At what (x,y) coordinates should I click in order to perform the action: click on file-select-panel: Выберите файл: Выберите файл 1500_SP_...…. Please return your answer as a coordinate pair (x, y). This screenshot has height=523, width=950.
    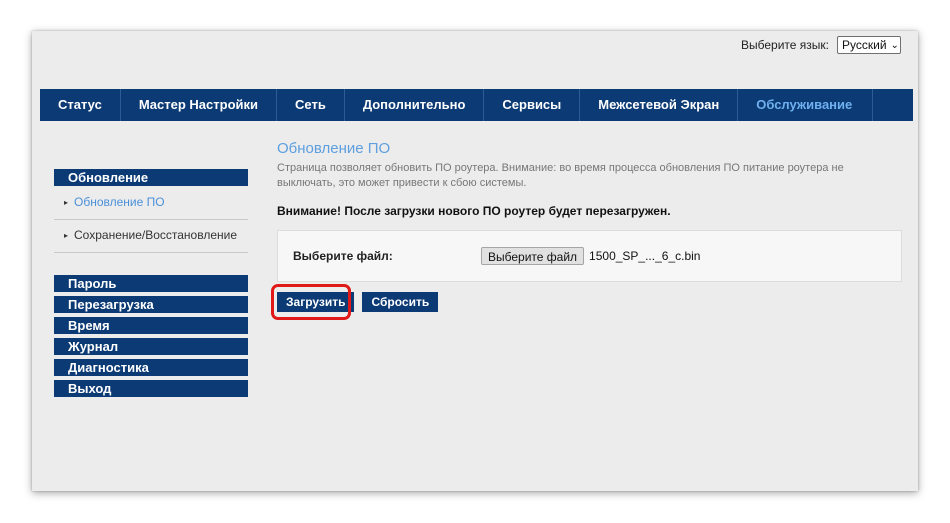
    Looking at the image, I should click on (589, 256).